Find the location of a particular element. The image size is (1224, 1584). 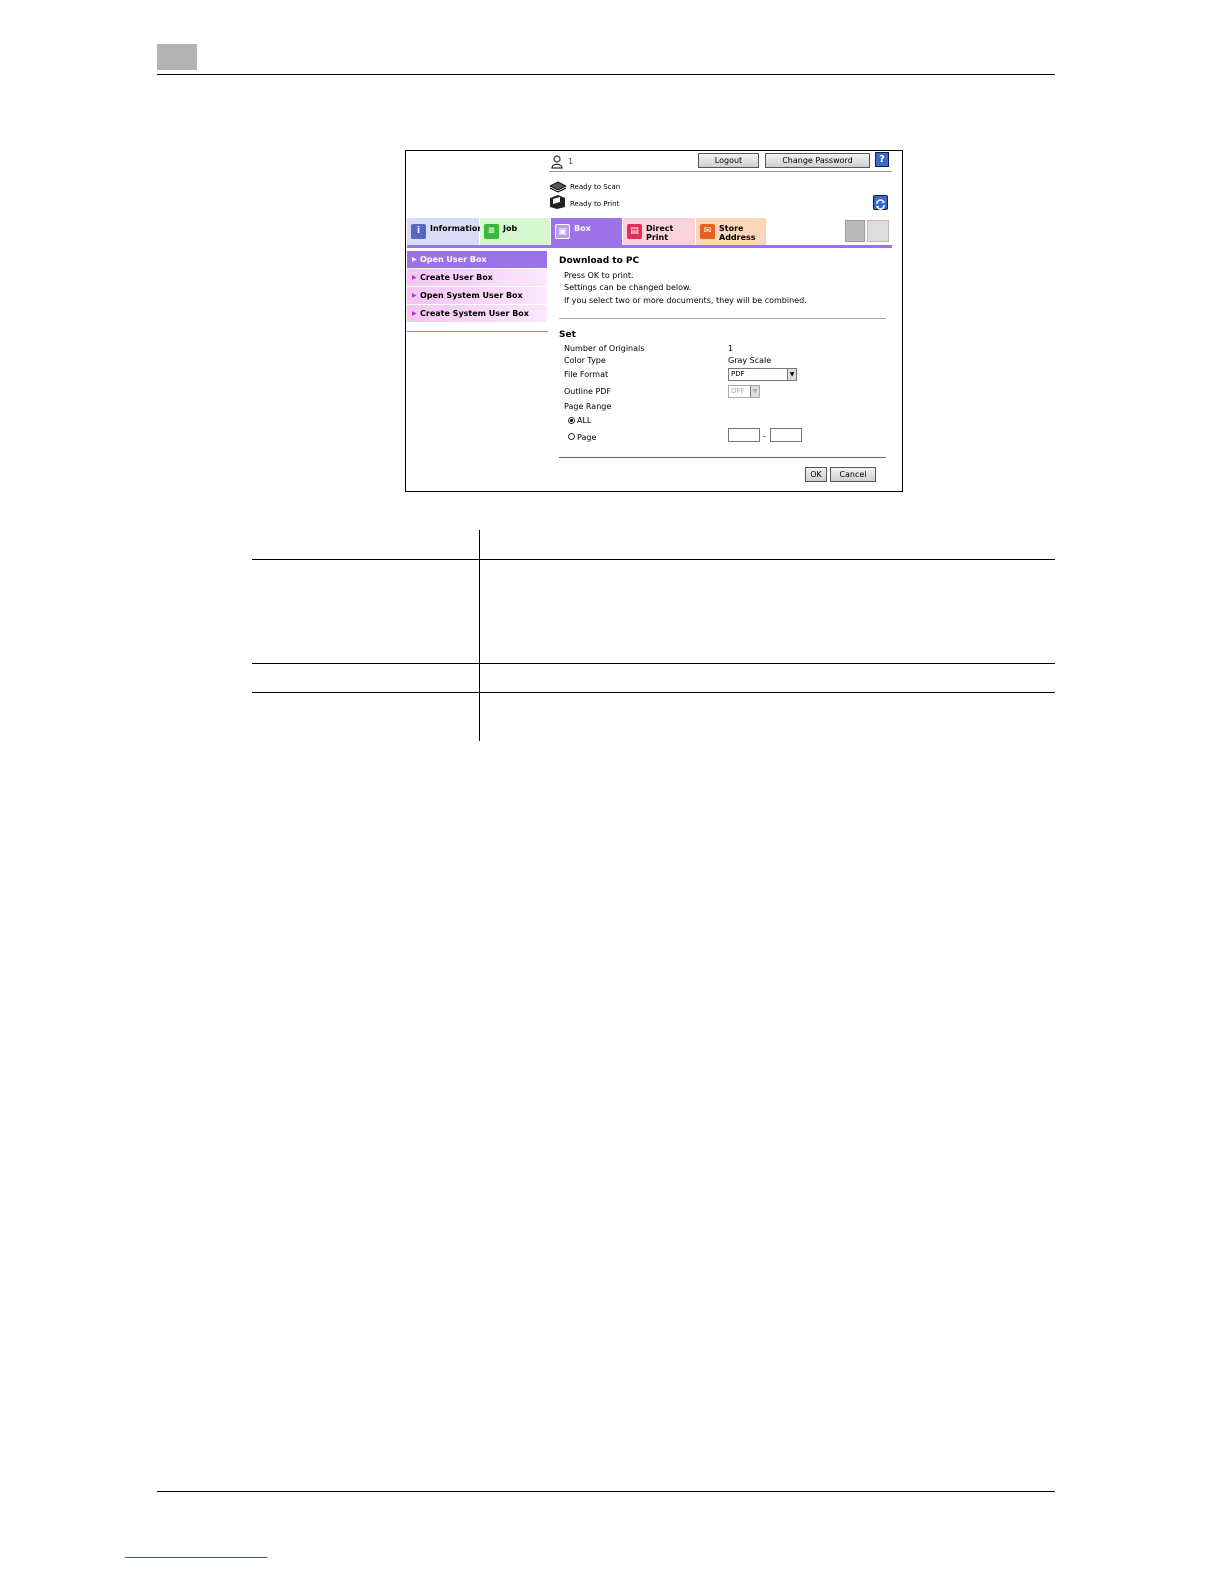

message-line: Press OK to print. is located at coordinates (599, 275).